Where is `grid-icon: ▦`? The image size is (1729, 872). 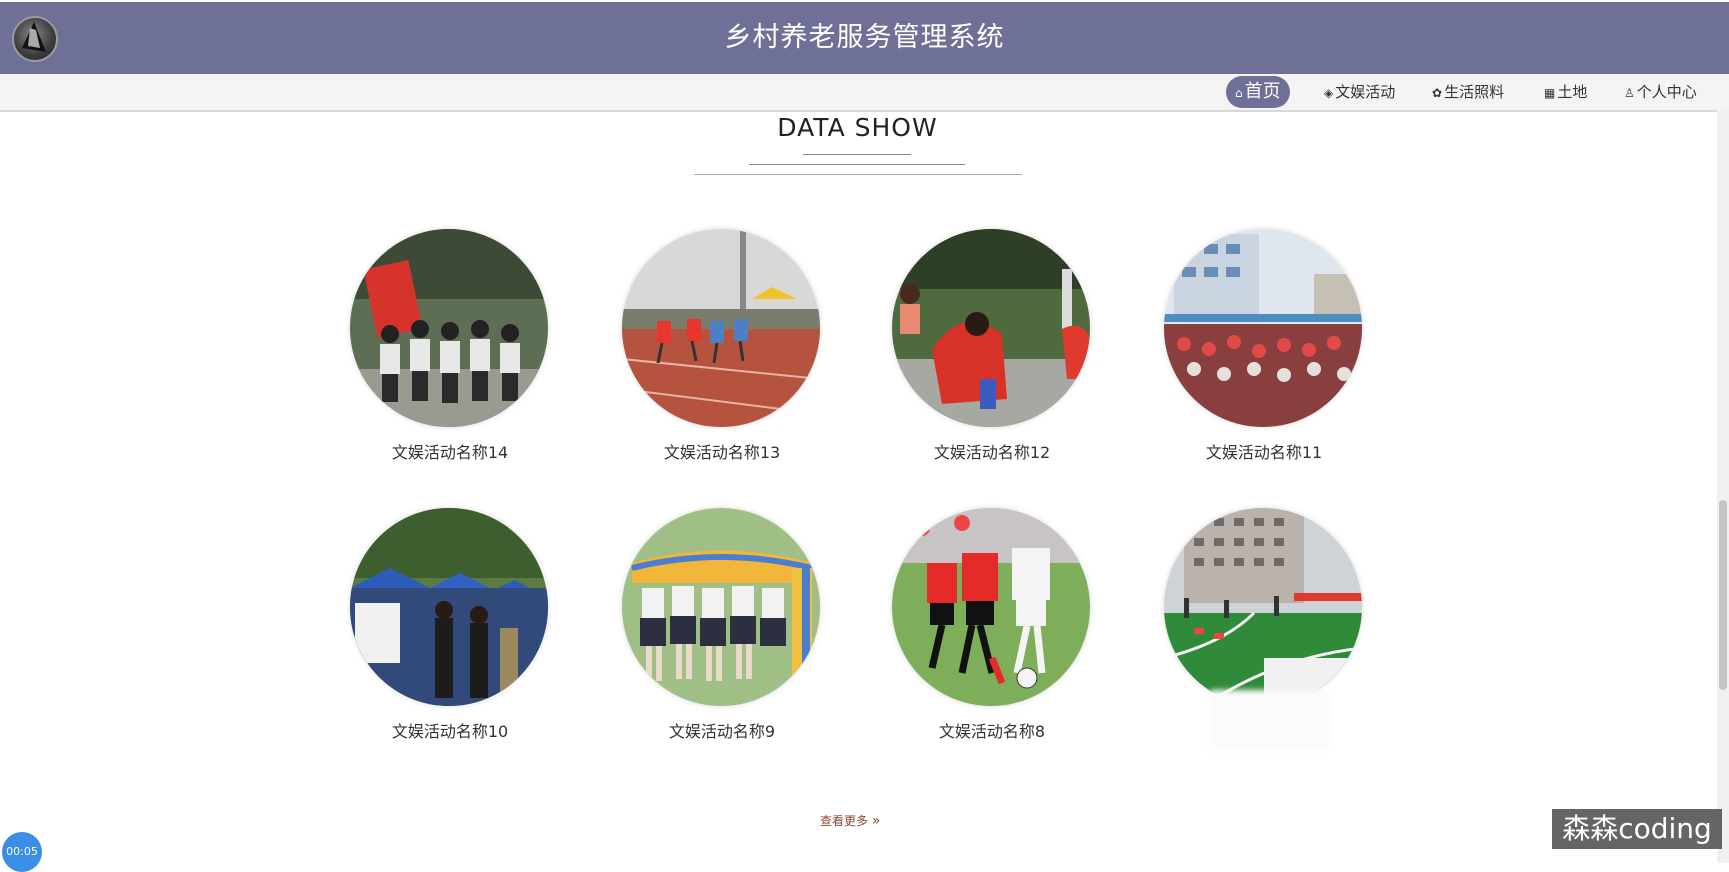 grid-icon: ▦ is located at coordinates (1550, 93).